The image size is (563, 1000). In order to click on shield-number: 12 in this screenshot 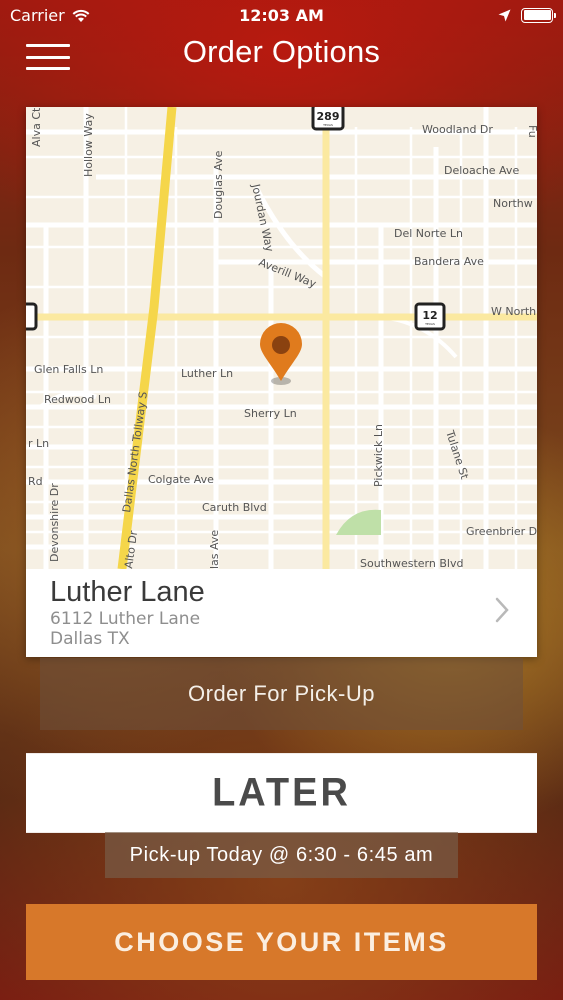, I will do `click(429, 315)`.